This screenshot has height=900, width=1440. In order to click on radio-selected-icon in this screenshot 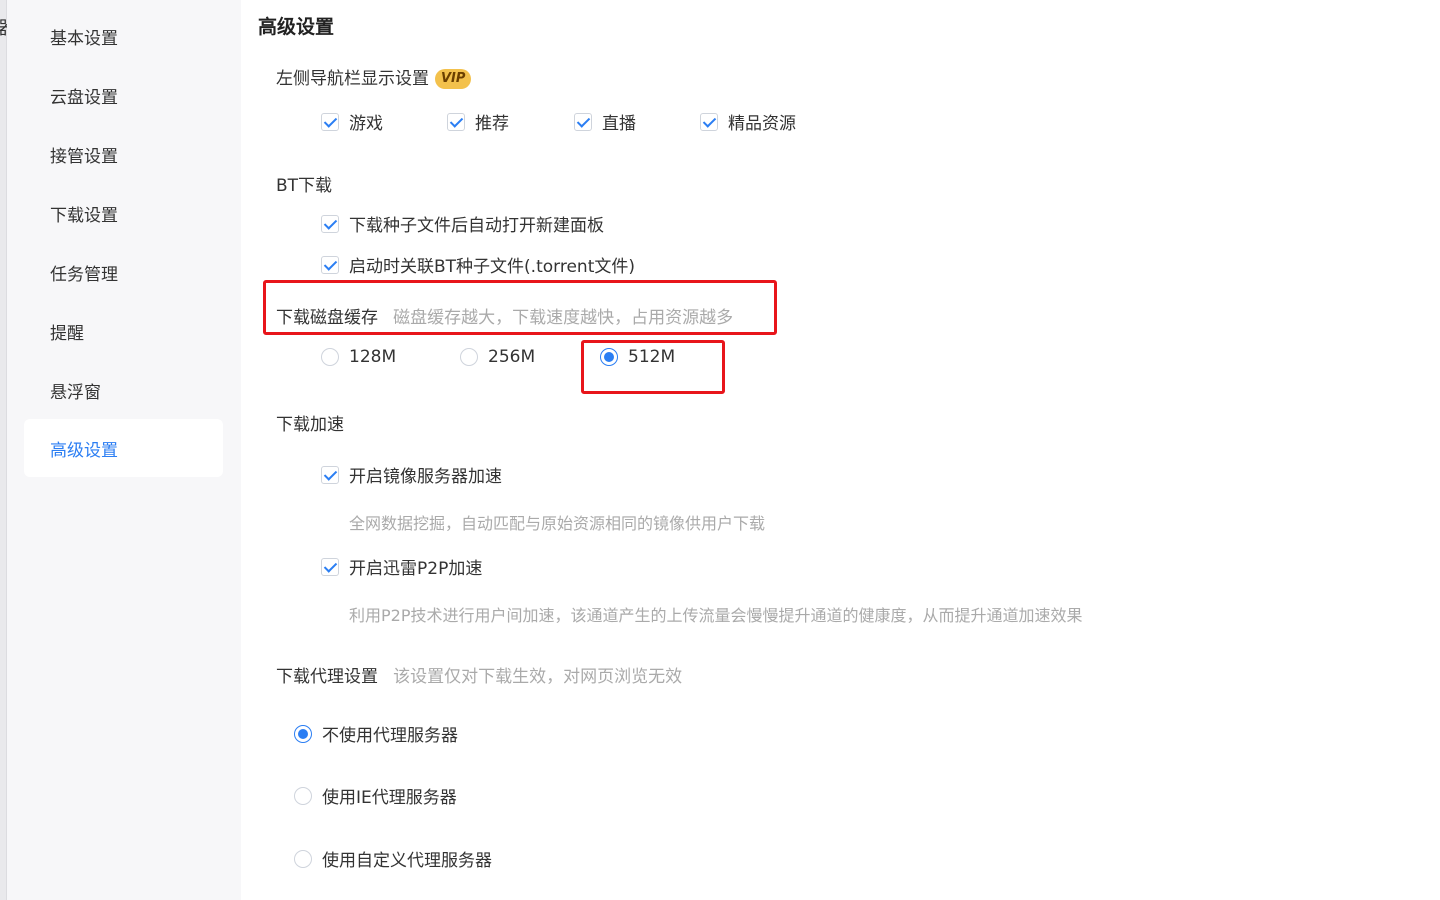, I will do `click(303, 733)`.